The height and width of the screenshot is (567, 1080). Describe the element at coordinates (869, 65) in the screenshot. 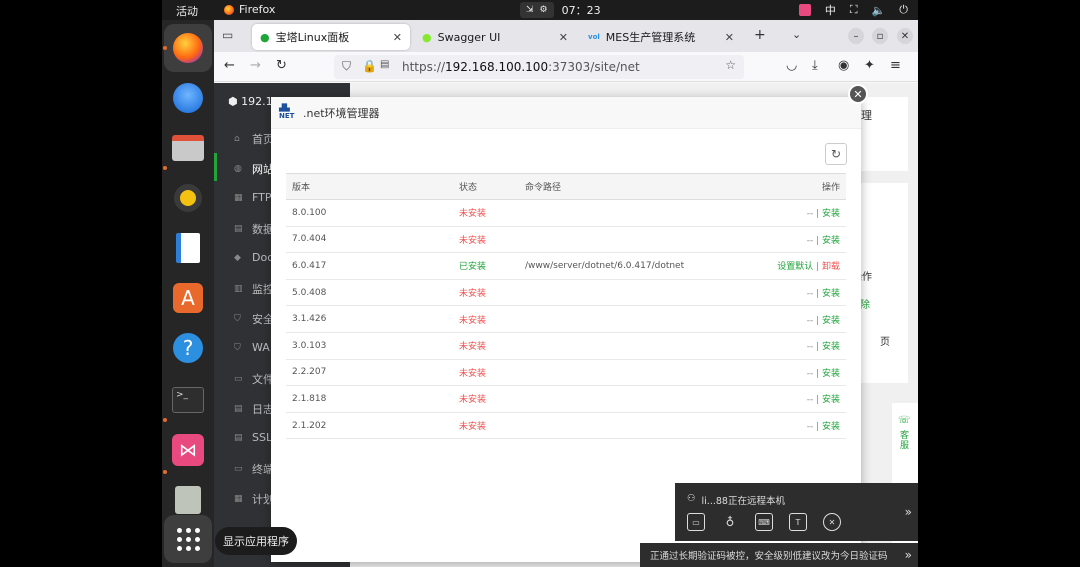

I see `extensions-icon: ✦` at that location.